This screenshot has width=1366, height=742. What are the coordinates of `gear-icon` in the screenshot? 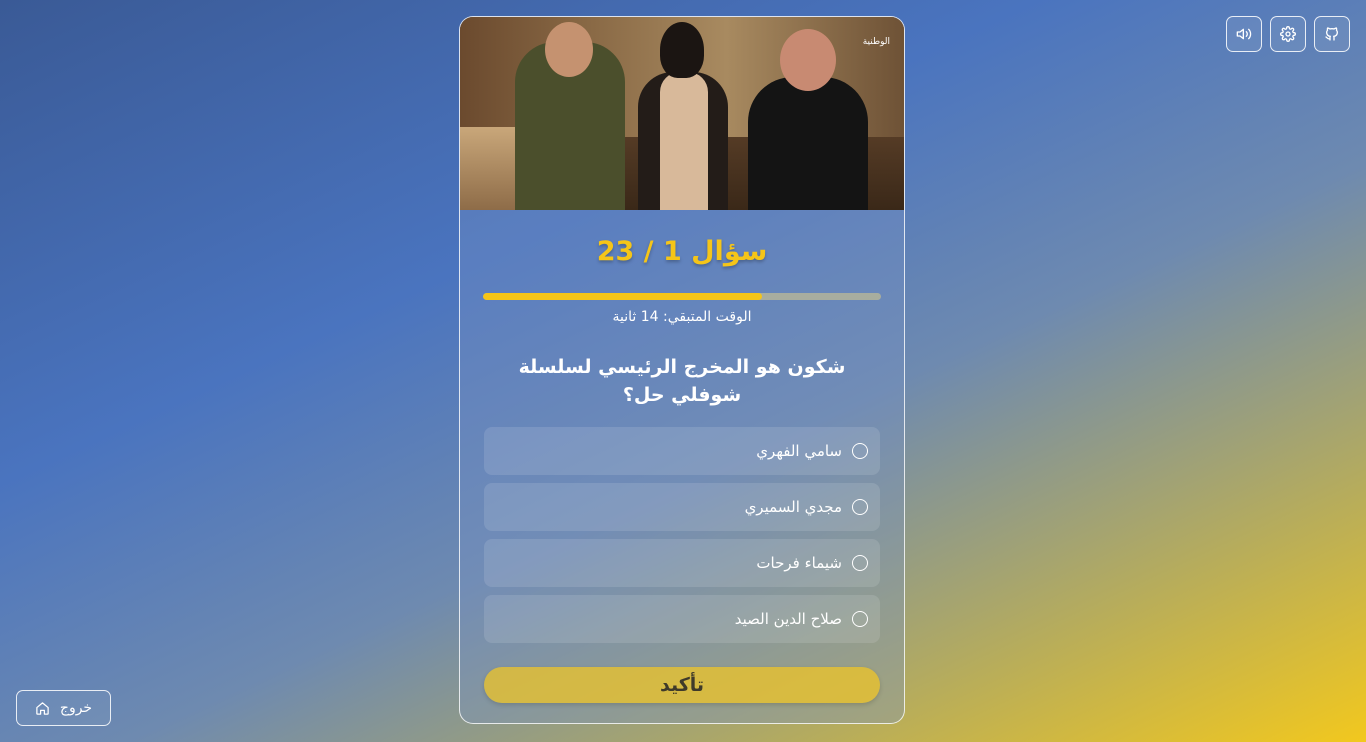 It's located at (1288, 34).